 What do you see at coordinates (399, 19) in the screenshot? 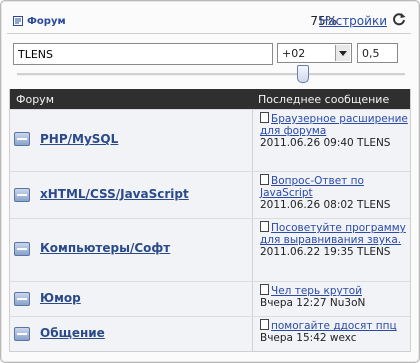
I see `refresh-icon` at bounding box center [399, 19].